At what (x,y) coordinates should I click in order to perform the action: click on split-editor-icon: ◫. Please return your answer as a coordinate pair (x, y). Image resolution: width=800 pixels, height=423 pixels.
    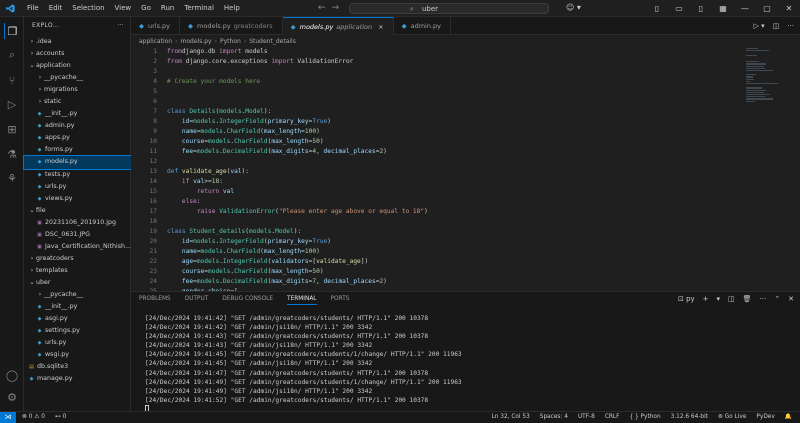
    Looking at the image, I should click on (776, 26).